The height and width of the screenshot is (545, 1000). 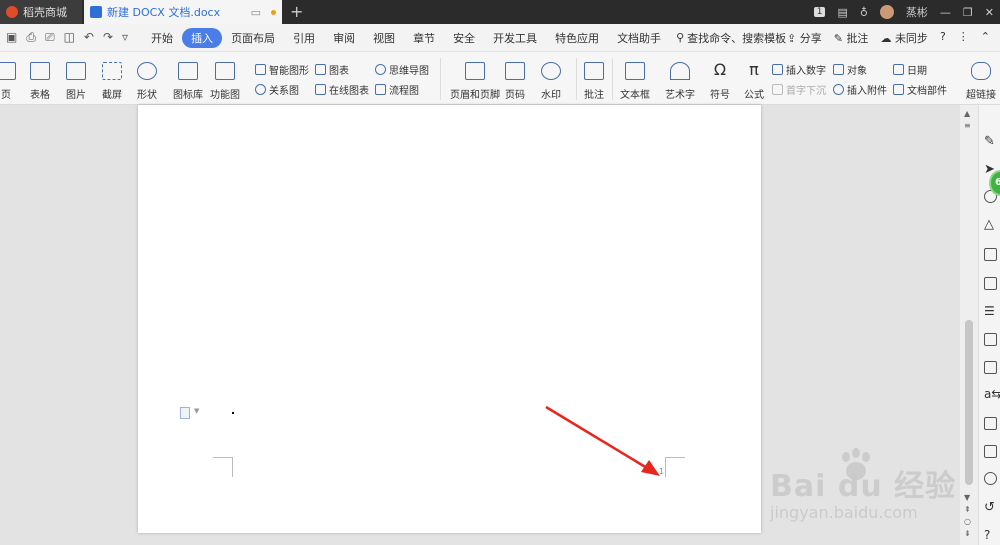 What do you see at coordinates (867, 91) in the screenshot?
I see `attachment-label: 插入附件` at bounding box center [867, 91].